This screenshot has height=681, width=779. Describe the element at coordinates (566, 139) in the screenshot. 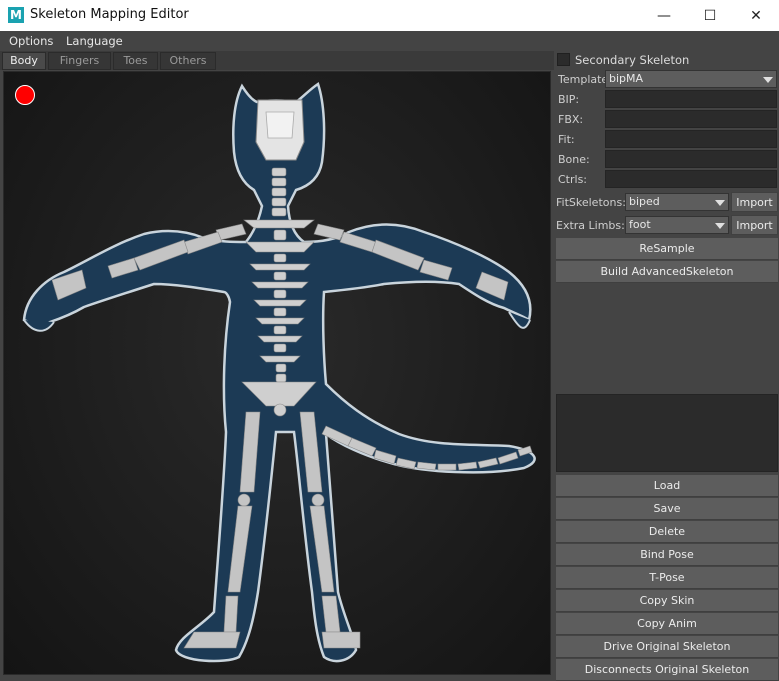

I see `fit-label: Fit:` at that location.